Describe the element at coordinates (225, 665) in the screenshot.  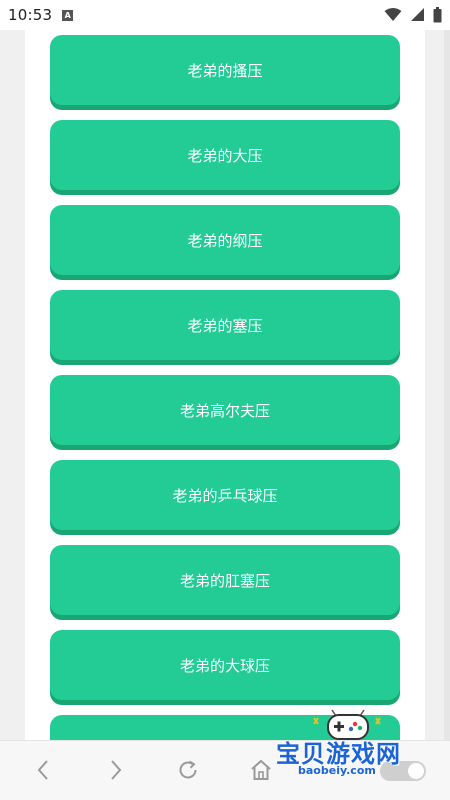
I see `menu-button-8: 老弟的大球压` at that location.